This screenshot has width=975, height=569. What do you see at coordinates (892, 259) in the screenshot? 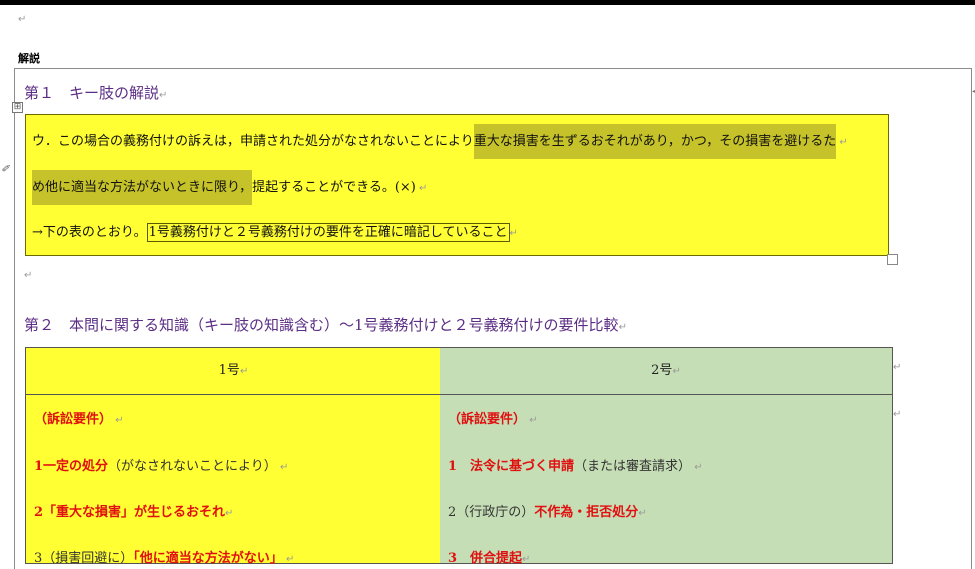
I see `resize-handle` at bounding box center [892, 259].